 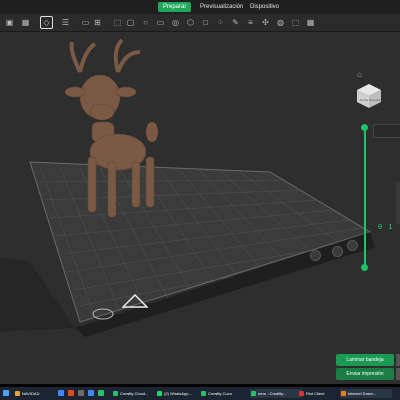 What do you see at coordinates (364, 127) in the screenshot?
I see `layer-slider-top-handle` at bounding box center [364, 127].